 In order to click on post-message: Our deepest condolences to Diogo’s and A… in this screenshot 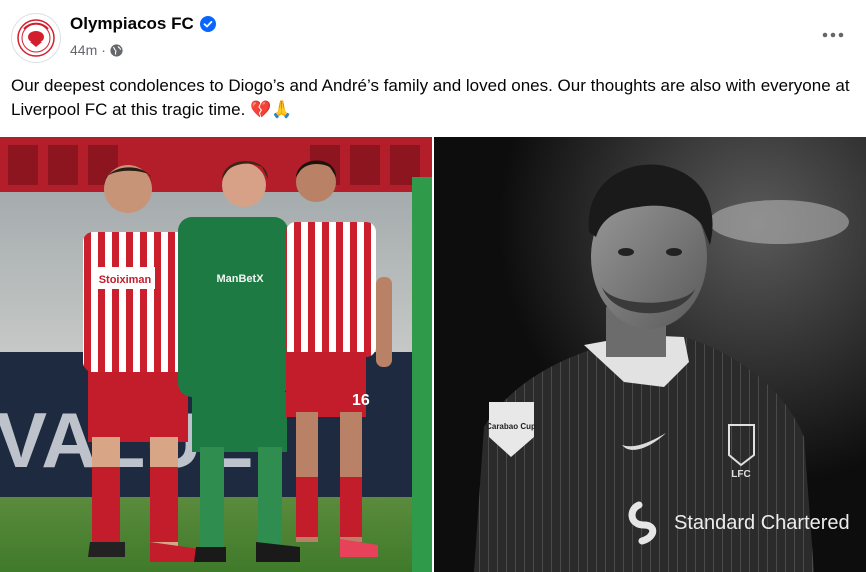, I will do `click(430, 97)`.